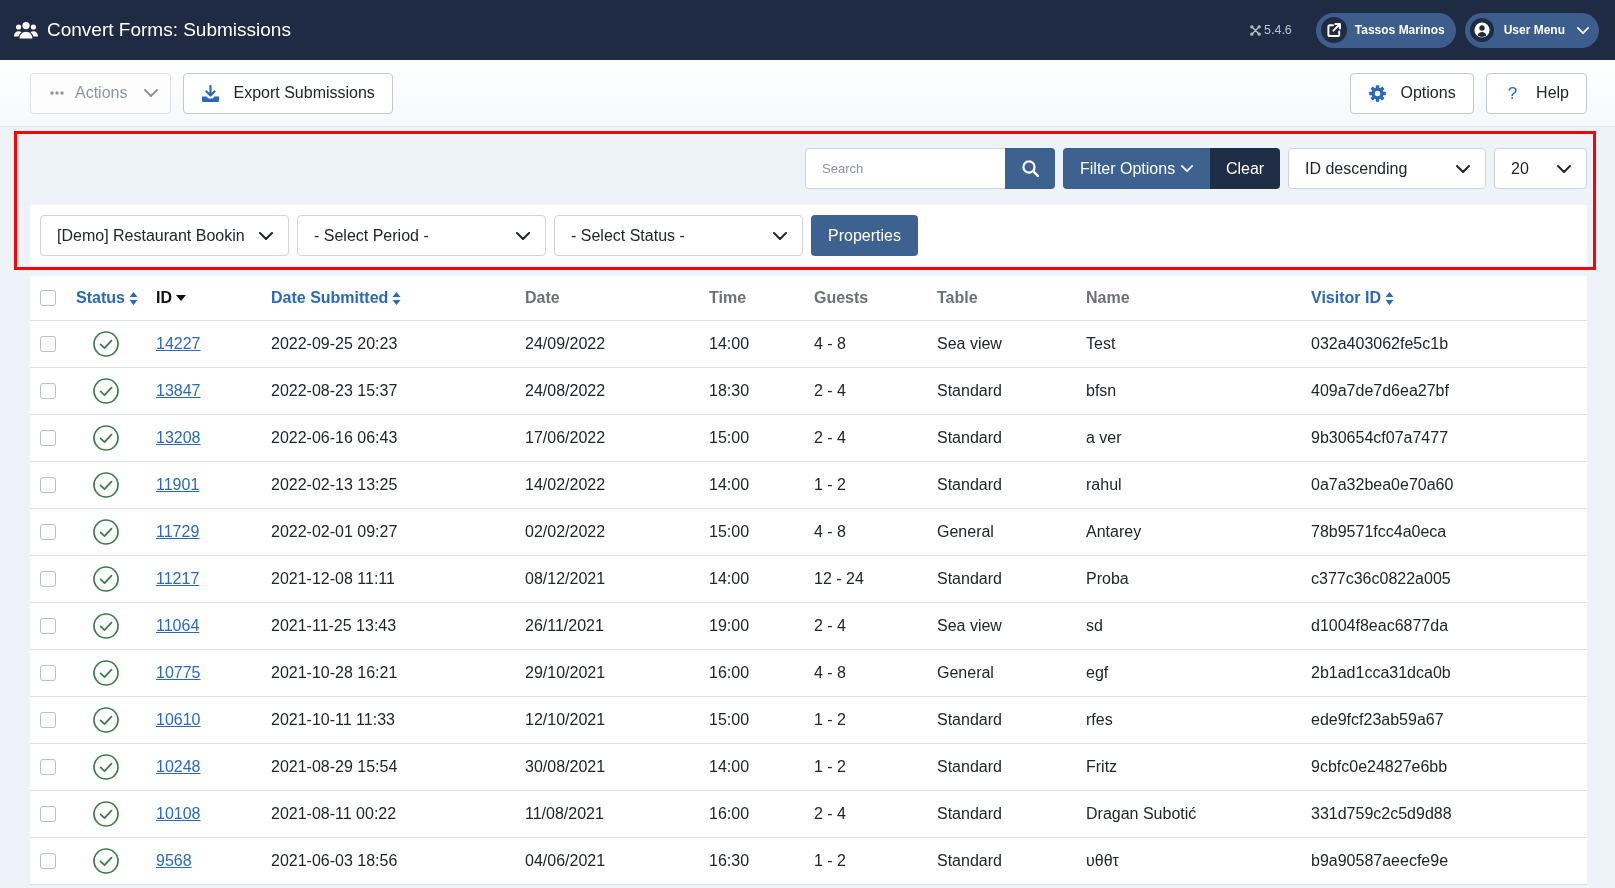 This screenshot has width=1615, height=888. I want to click on submission-id-link: 11901, so click(178, 485).